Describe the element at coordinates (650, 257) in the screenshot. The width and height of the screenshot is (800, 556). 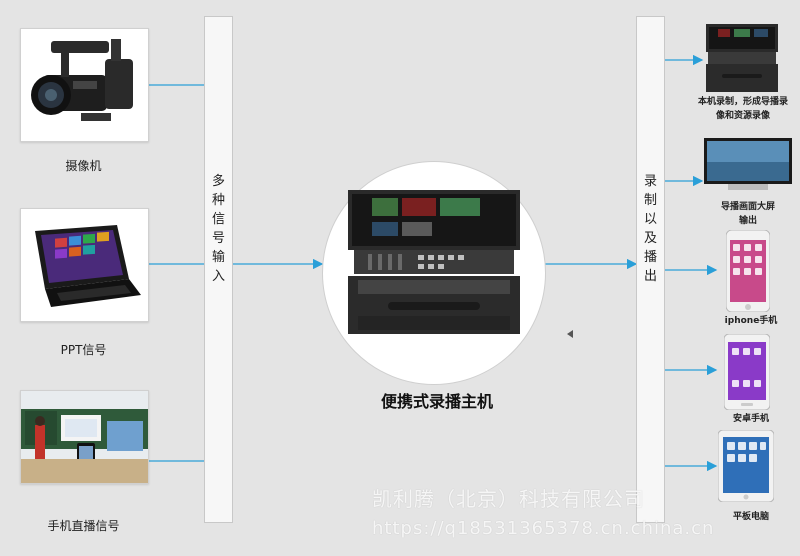
I see `output-bar-char: 播` at that location.